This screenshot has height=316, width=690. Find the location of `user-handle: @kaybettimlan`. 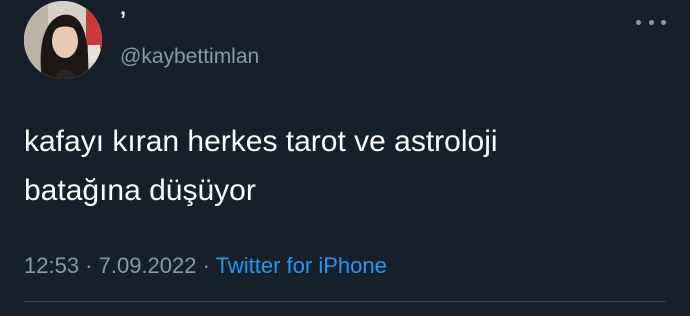

user-handle: @kaybettimlan is located at coordinates (189, 57).